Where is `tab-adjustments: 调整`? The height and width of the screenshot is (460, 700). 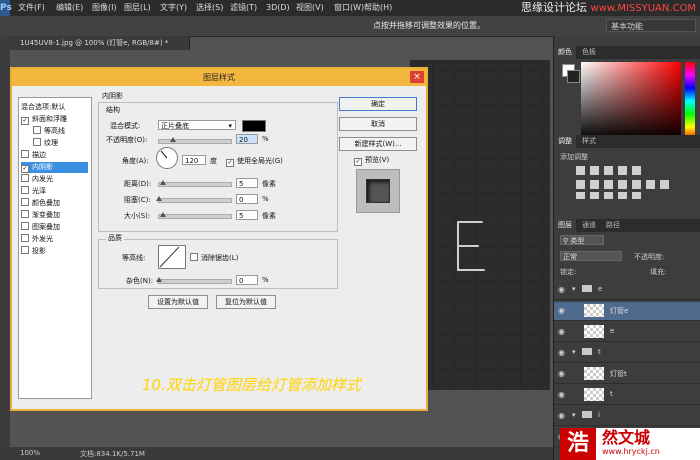
tab-adjustments: 调整 is located at coordinates (565, 141).